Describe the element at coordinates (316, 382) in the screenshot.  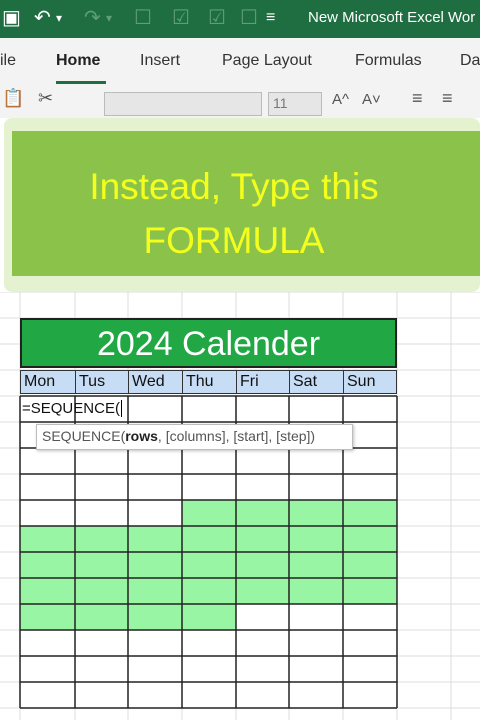
I see `day-header-sat: Sat` at that location.